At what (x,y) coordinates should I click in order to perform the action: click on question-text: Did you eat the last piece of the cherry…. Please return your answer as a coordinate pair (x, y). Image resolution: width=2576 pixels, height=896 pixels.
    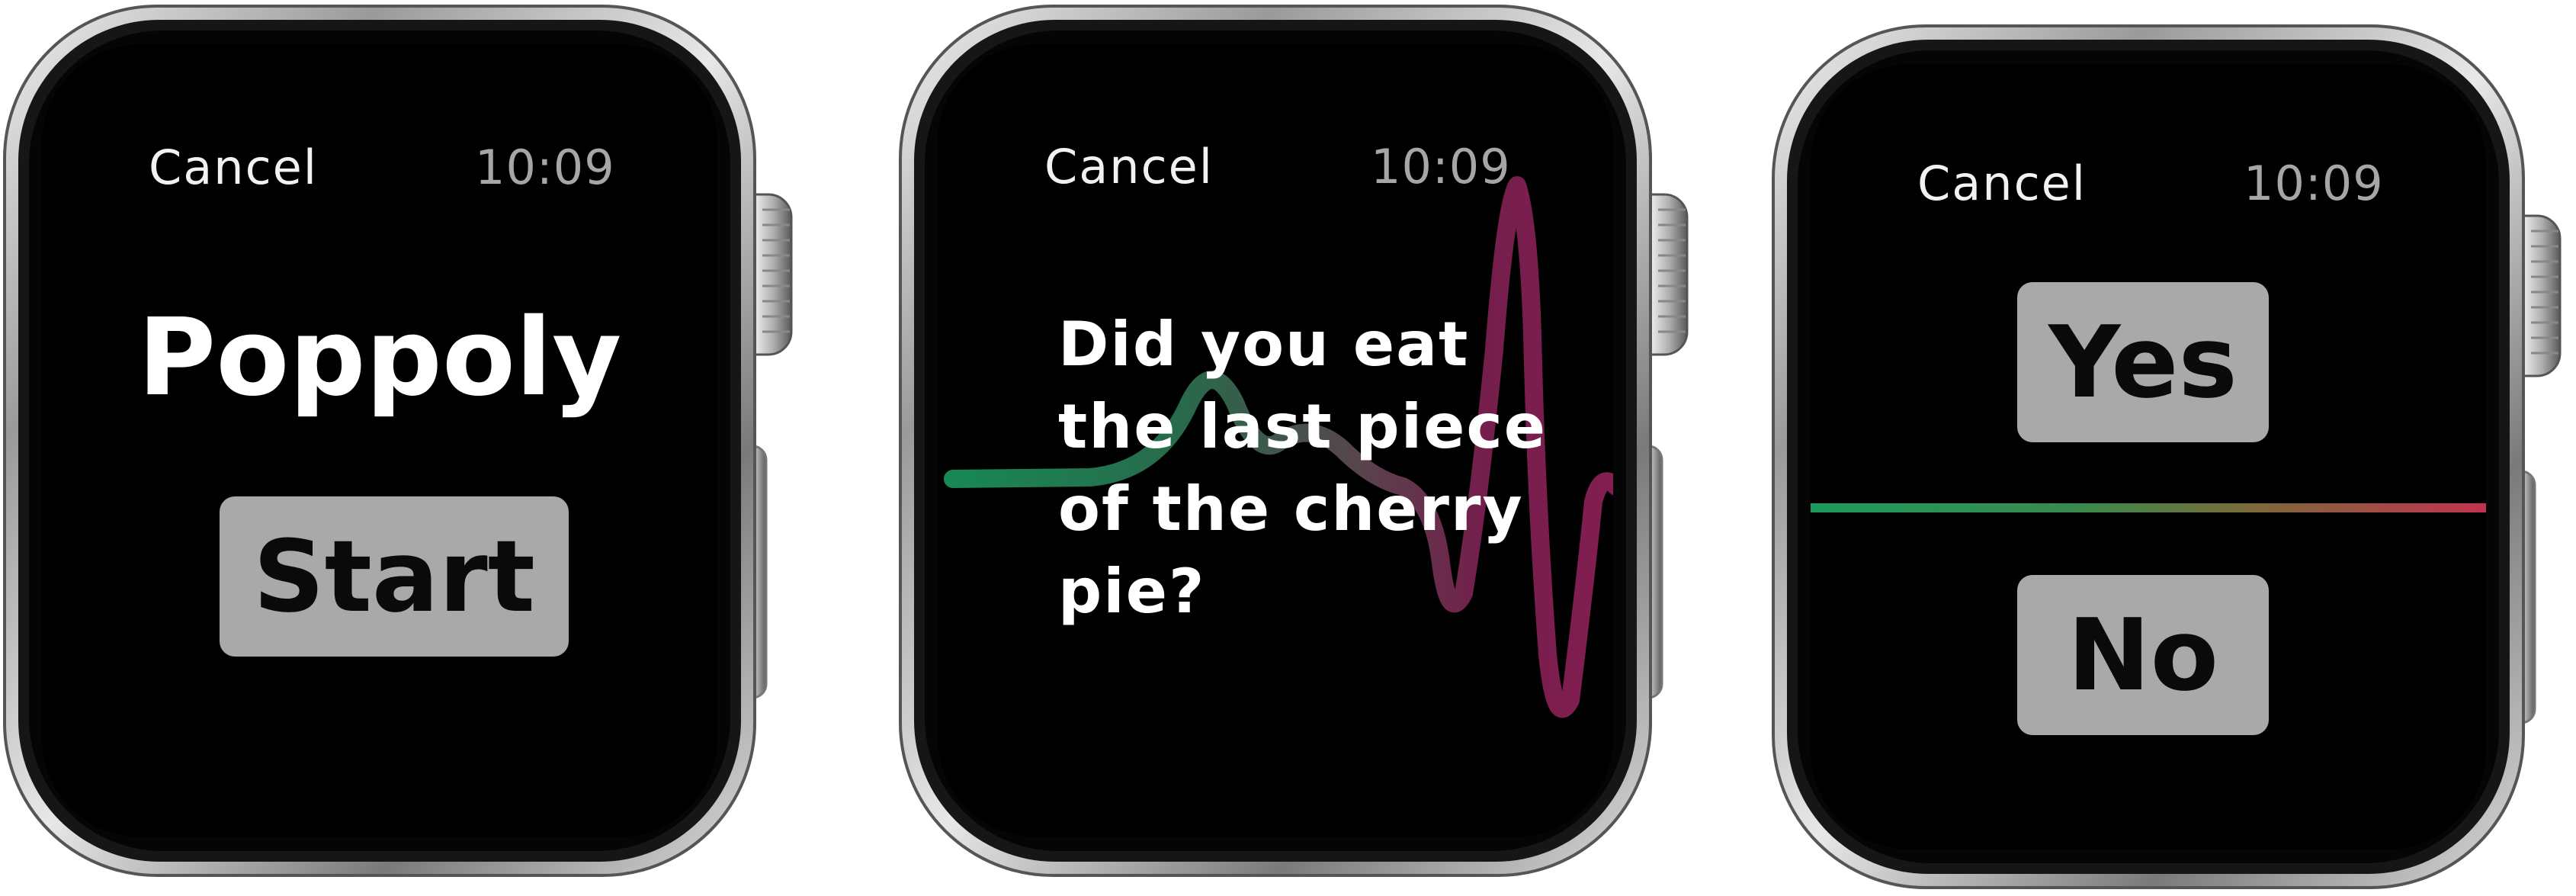
    Looking at the image, I should click on (1302, 468).